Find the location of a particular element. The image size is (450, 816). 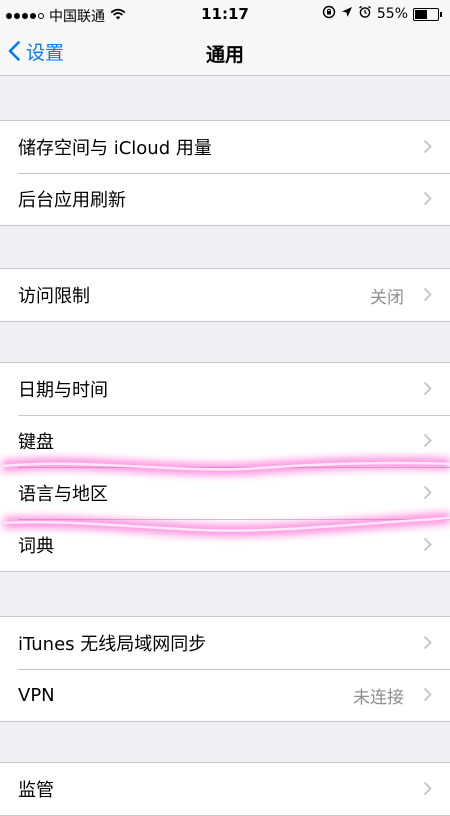

battery-percent: 55% is located at coordinates (392, 14).